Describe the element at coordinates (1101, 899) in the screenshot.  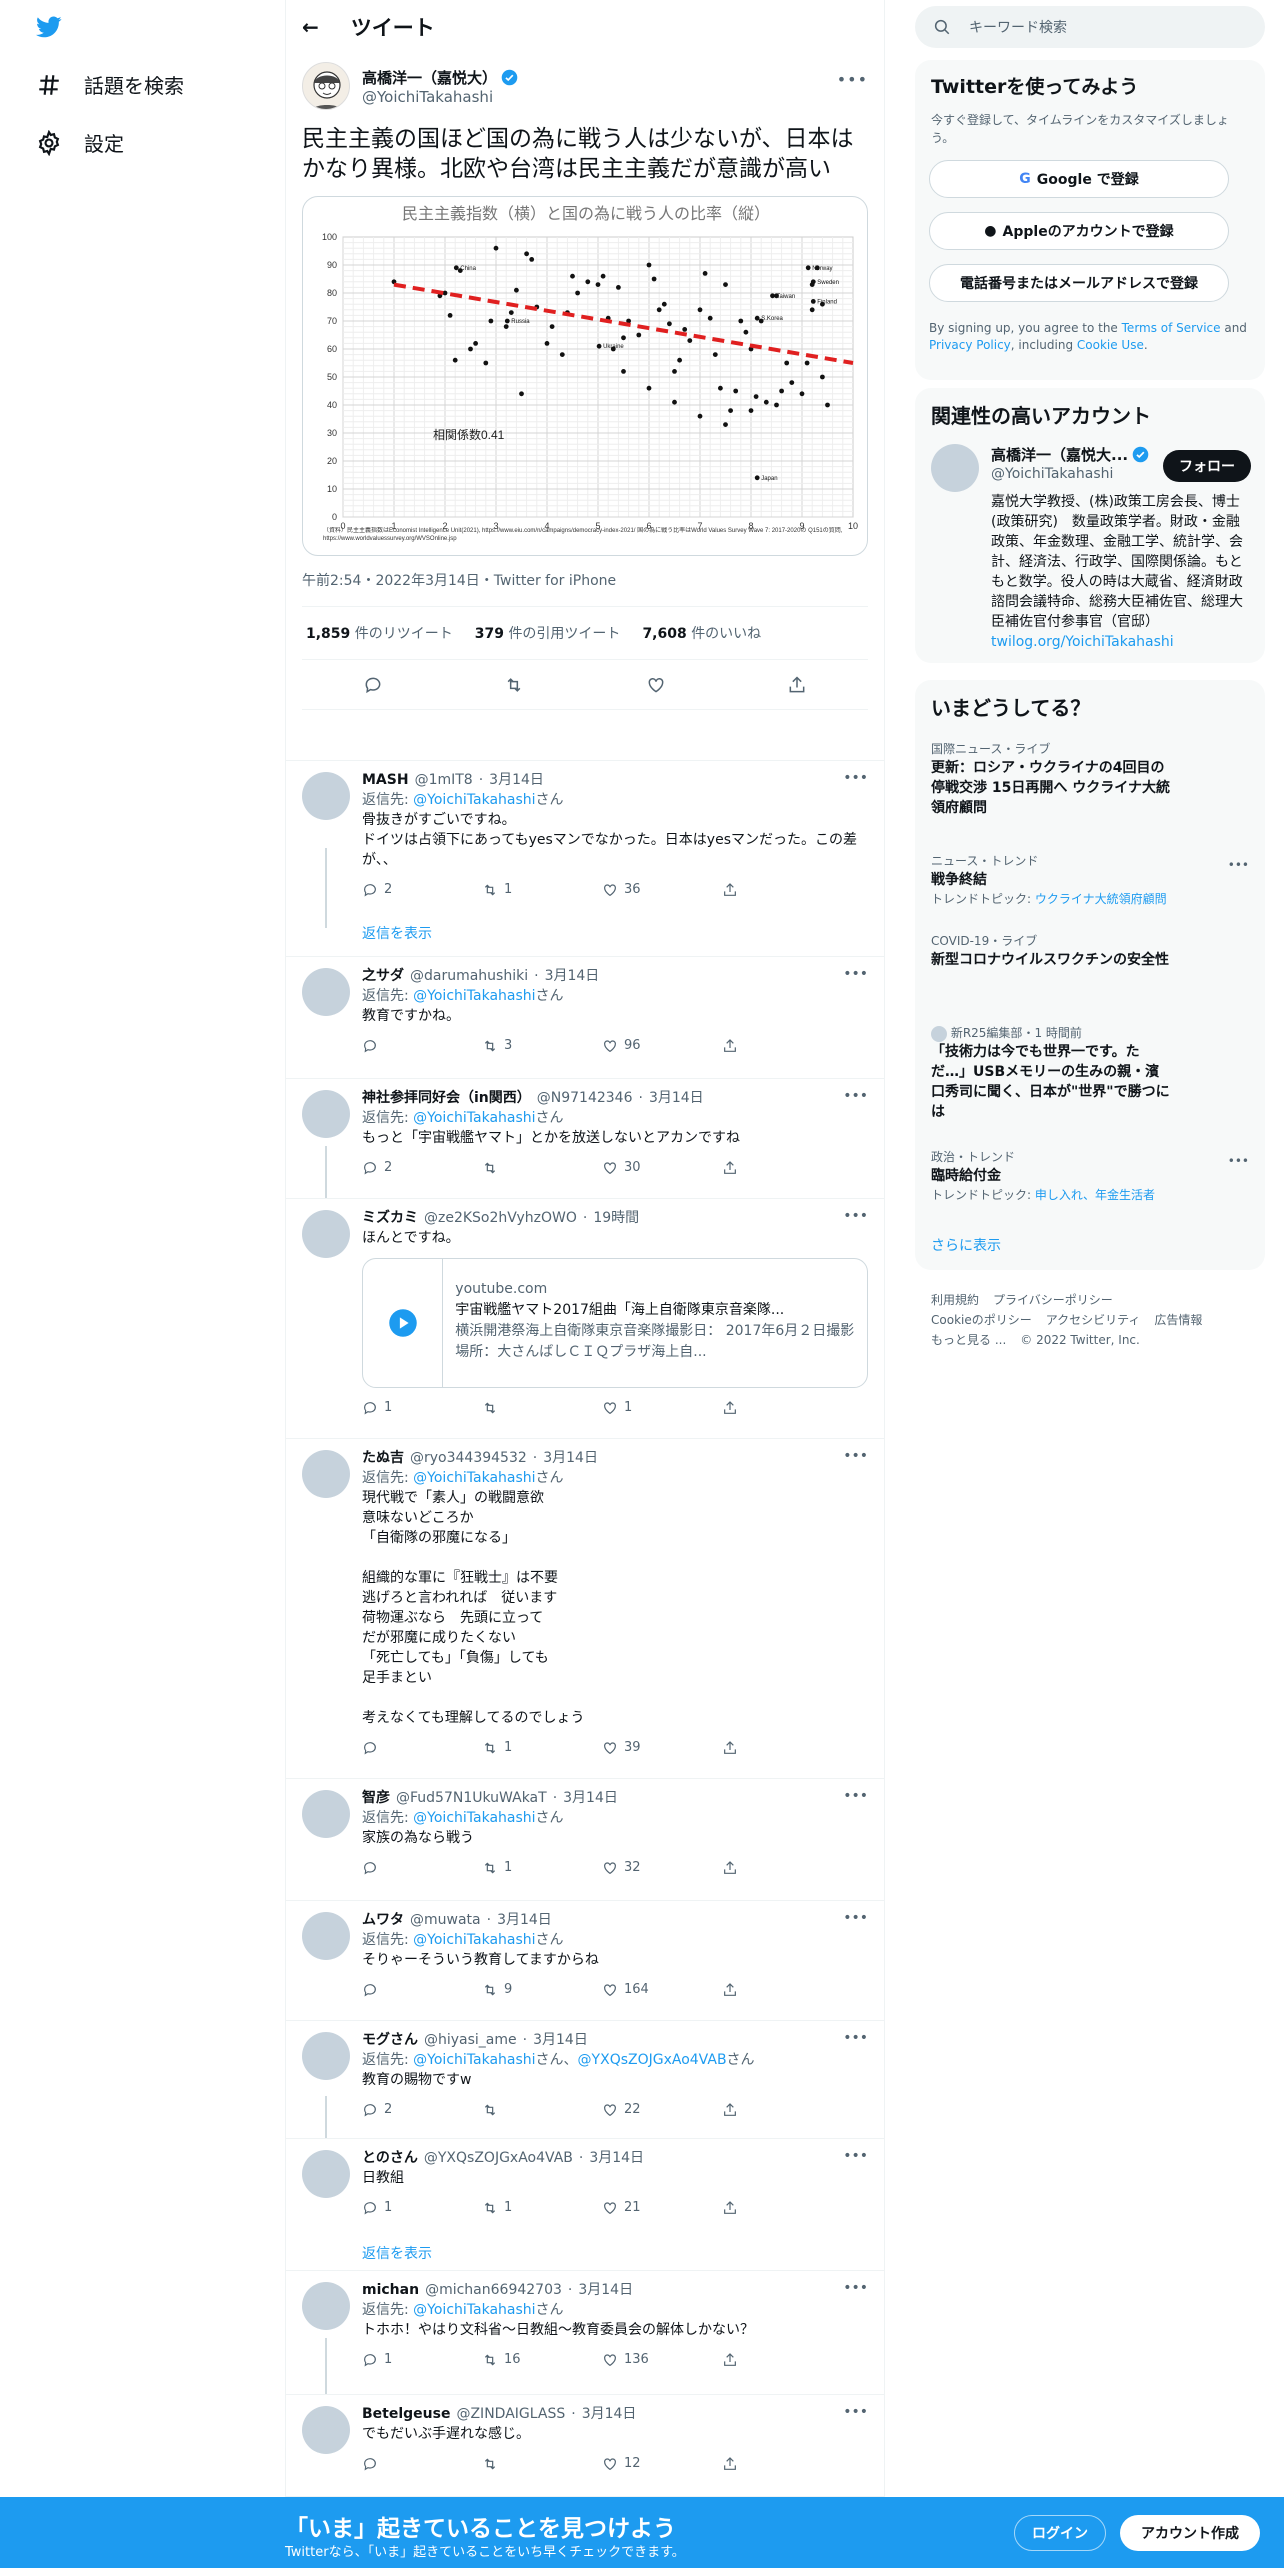
I see `trend-topic: ウクライナ大統領府顧問` at that location.